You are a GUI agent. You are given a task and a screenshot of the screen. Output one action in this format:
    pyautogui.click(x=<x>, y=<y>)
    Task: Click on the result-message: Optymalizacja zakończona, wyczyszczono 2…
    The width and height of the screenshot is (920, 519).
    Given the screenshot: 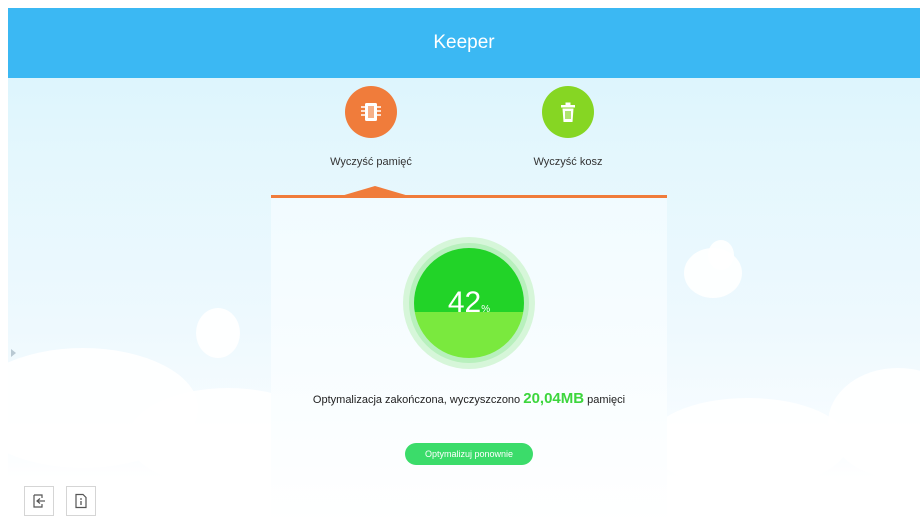 What is the action you would take?
    pyautogui.click(x=469, y=398)
    